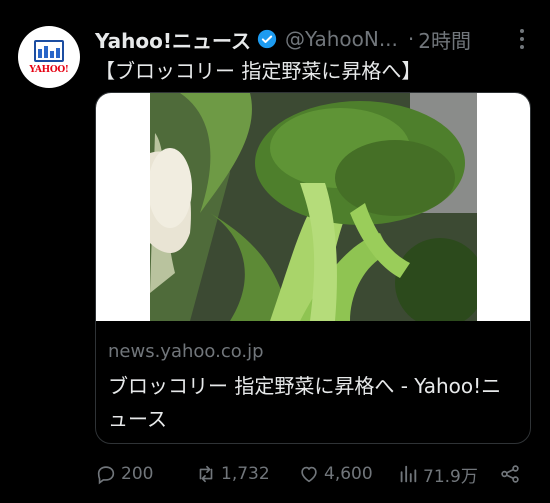 The width and height of the screenshot is (550, 503). I want to click on share-button, so click(512, 474).